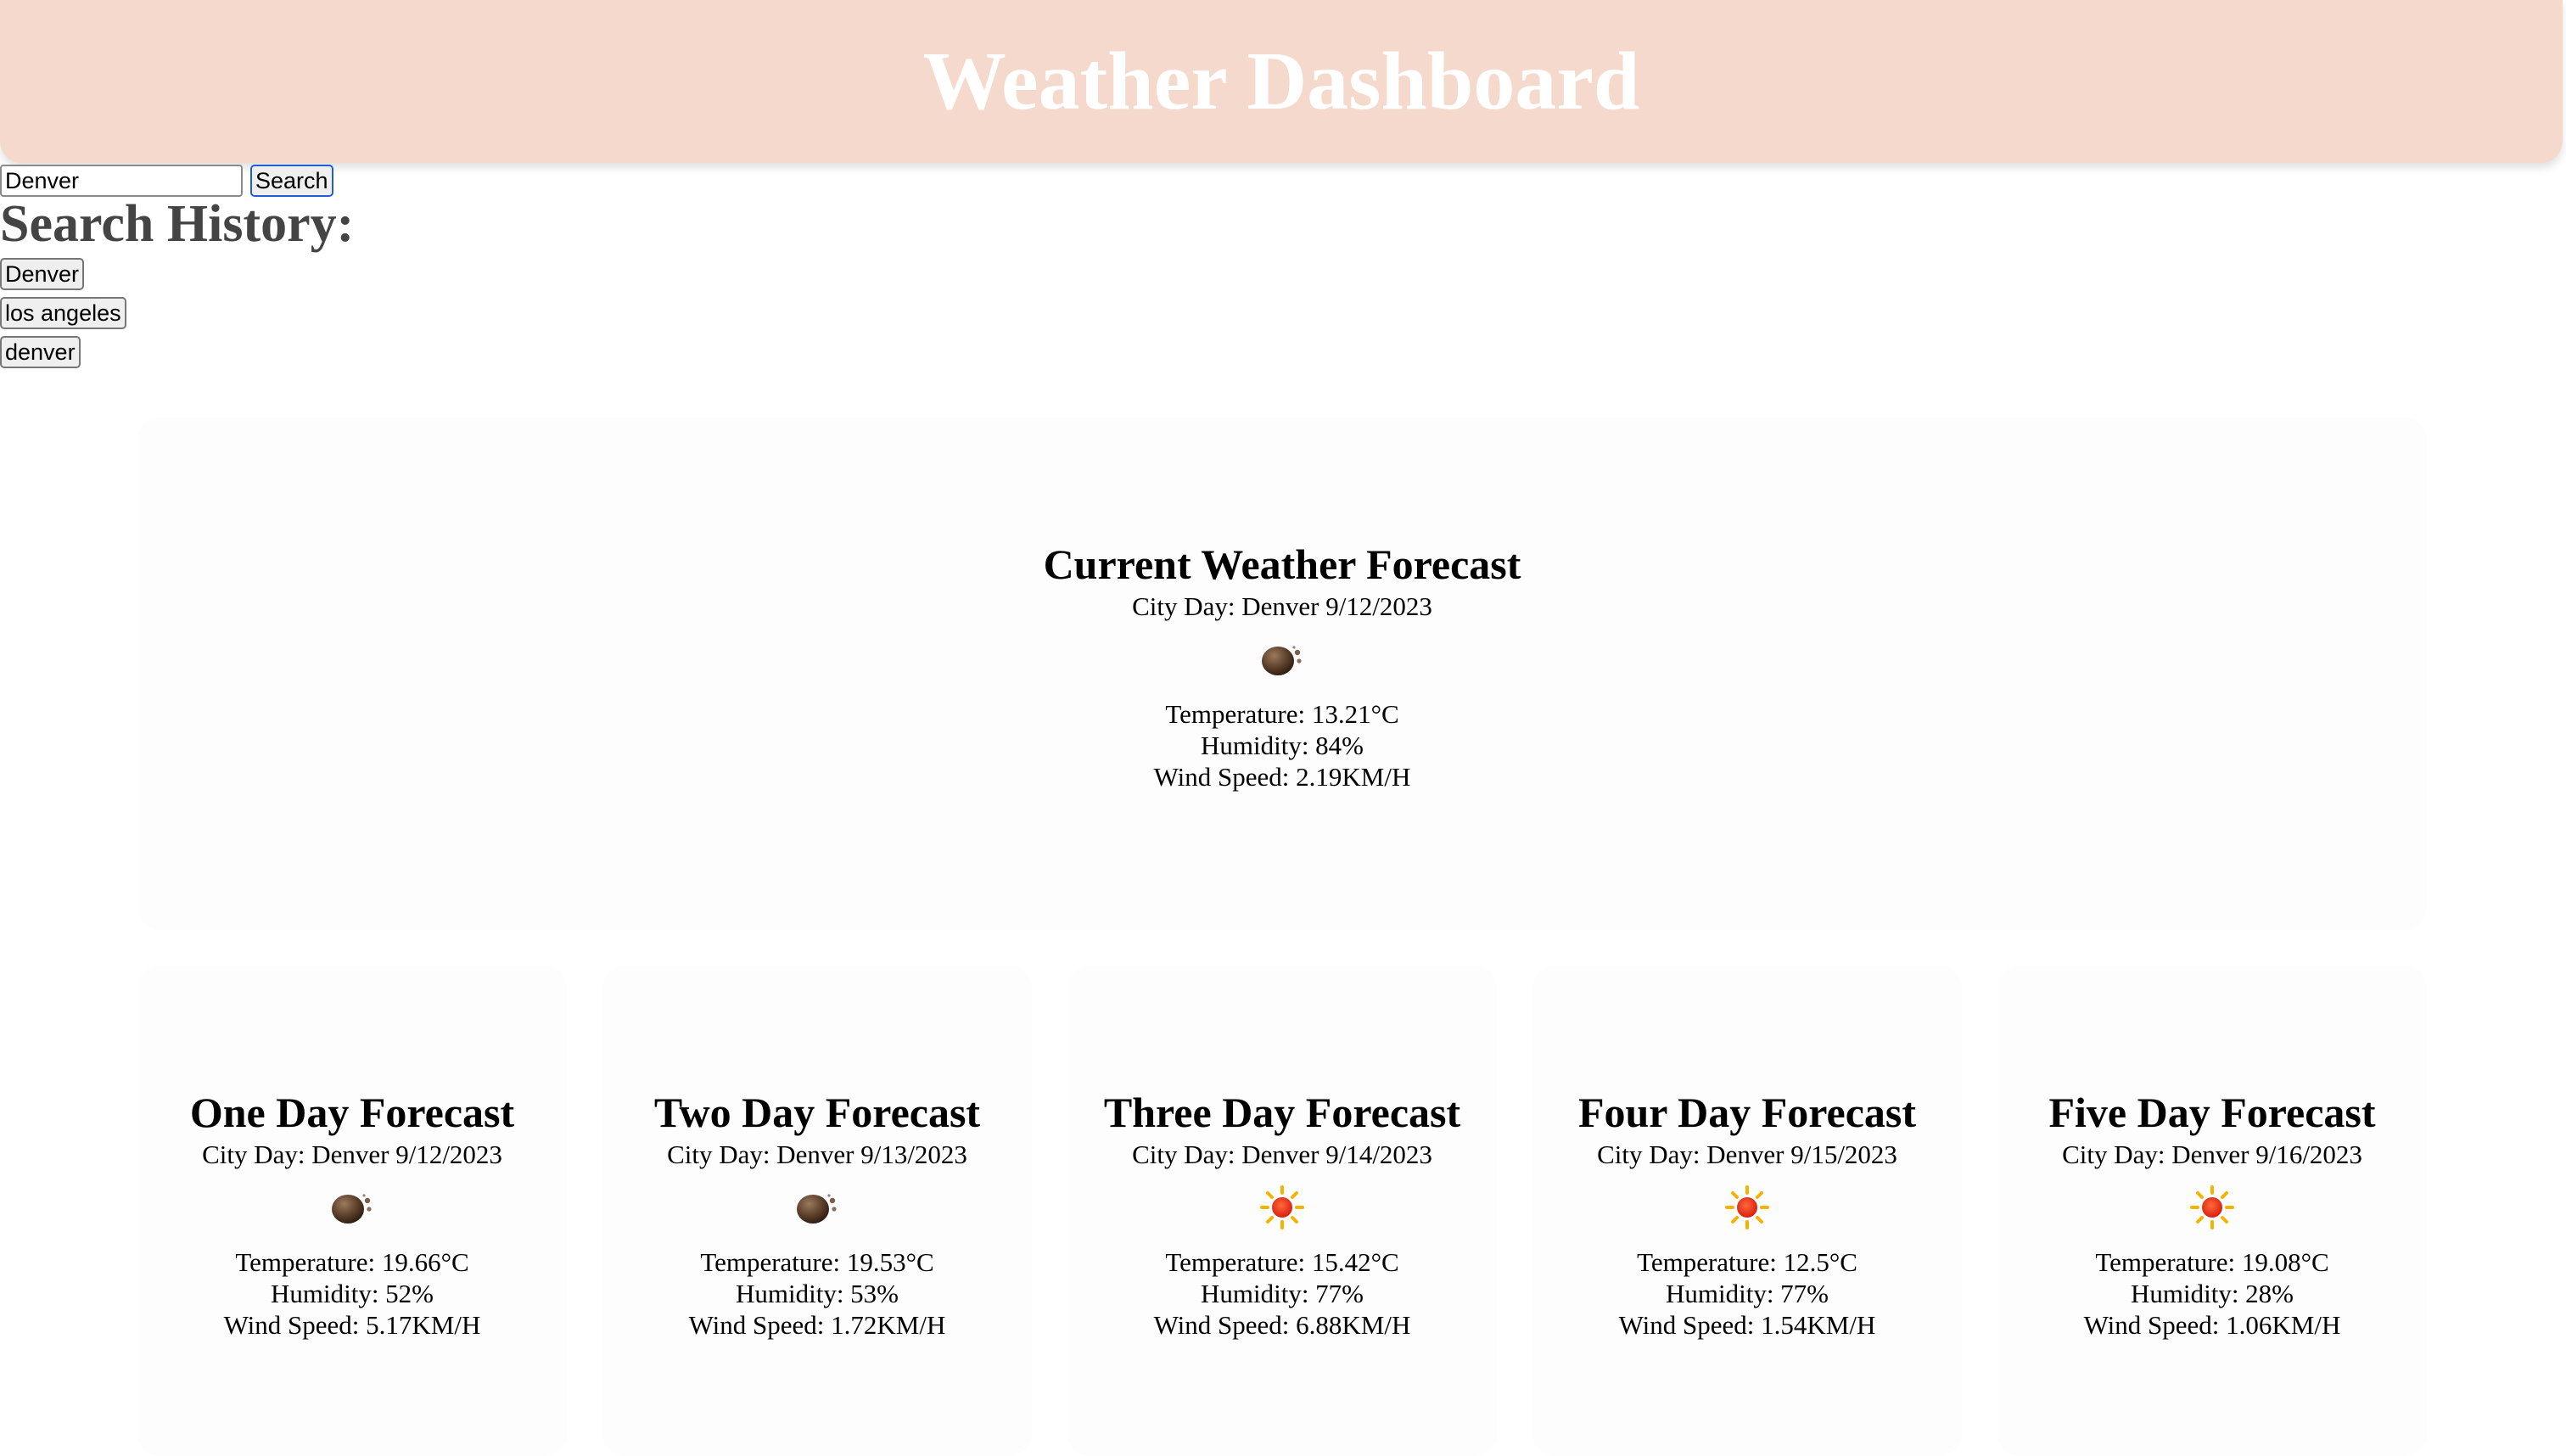 The height and width of the screenshot is (1456, 2566). Describe the element at coordinates (1747, 1112) in the screenshot. I see `card-title: Four Day Forecast` at that location.